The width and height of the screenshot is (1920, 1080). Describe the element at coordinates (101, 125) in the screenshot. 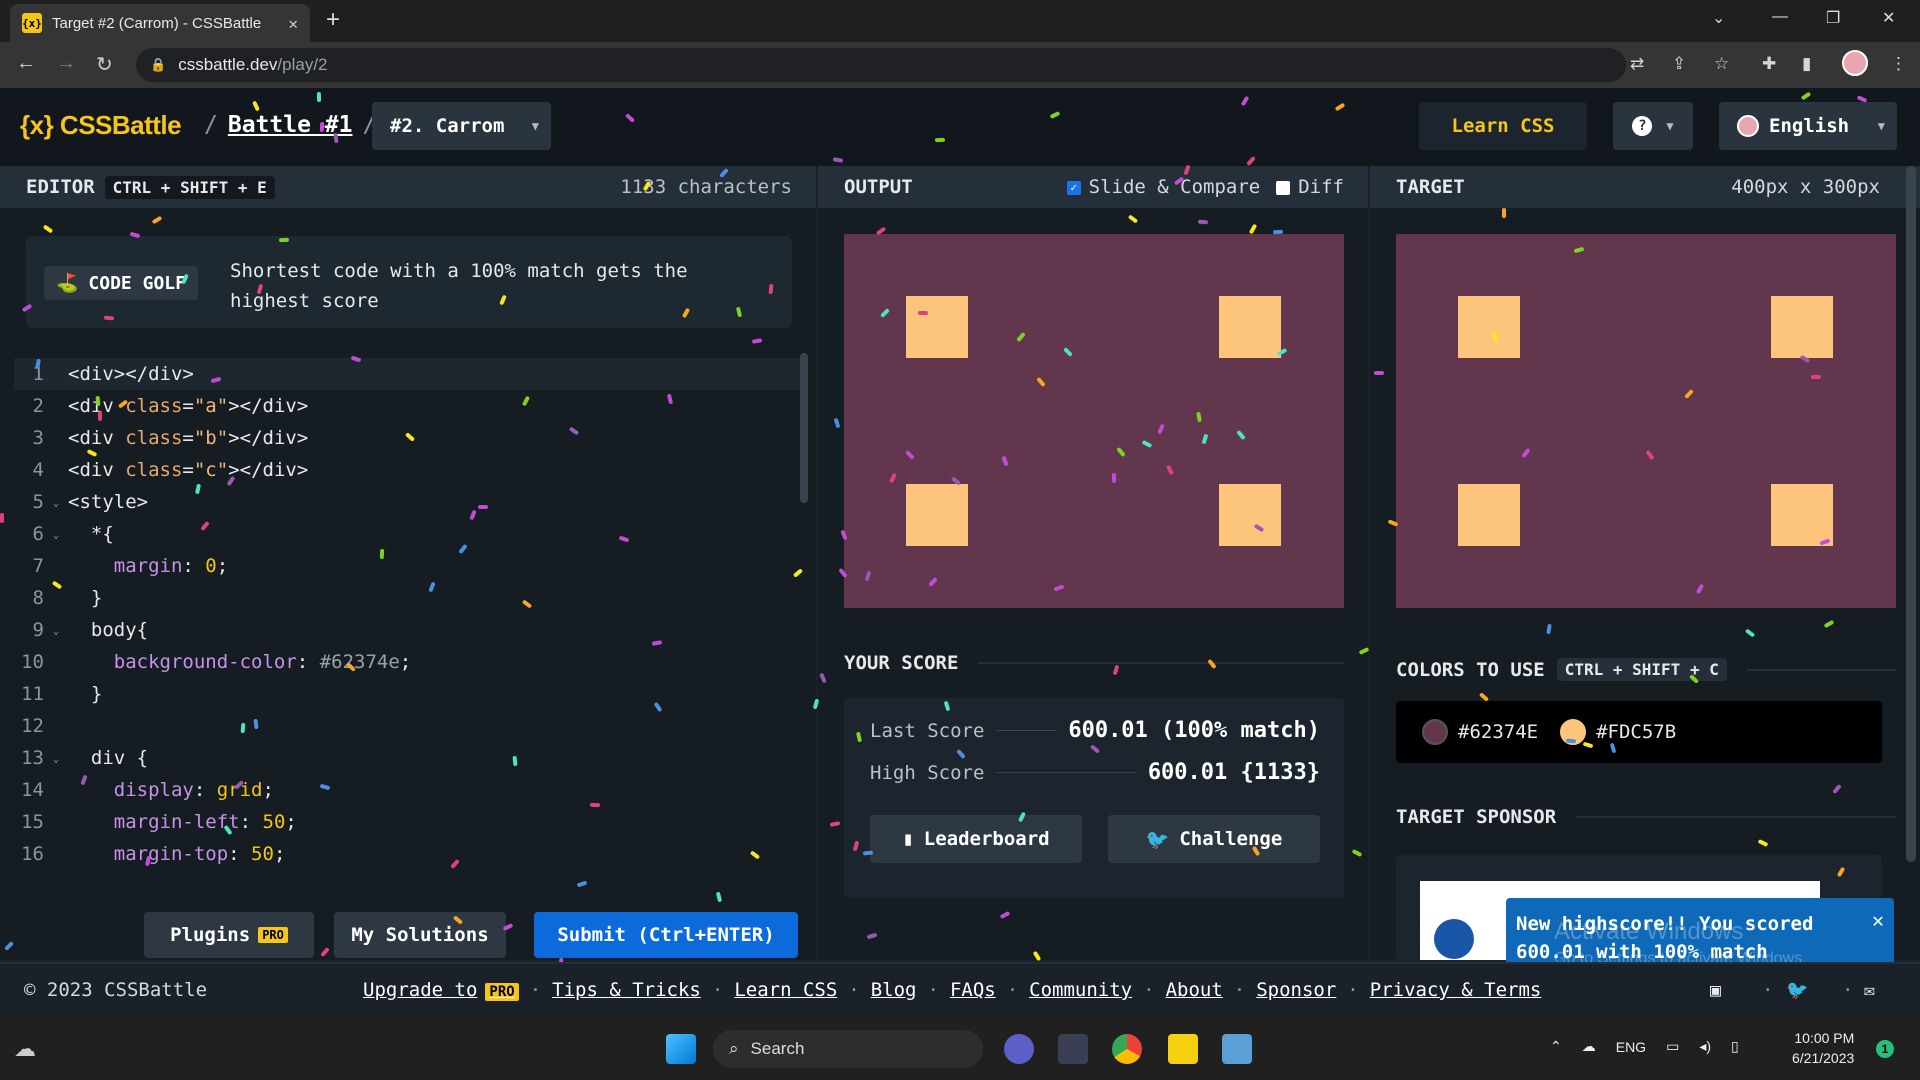

I see `cssbattle-logo: {x} CSSBattle` at that location.